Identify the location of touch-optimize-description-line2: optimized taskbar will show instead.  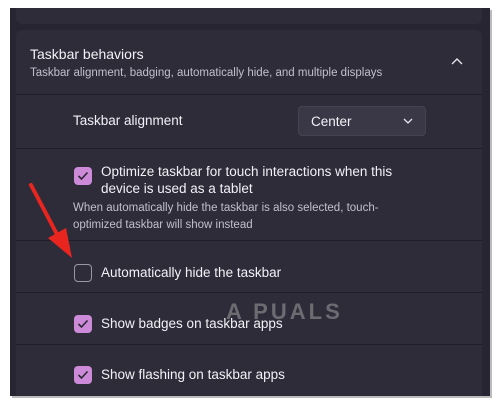
(163, 225).